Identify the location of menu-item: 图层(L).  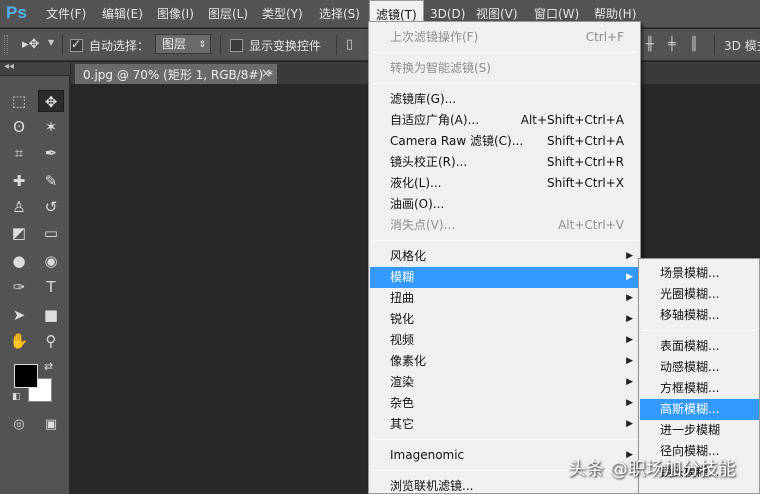
(228, 14).